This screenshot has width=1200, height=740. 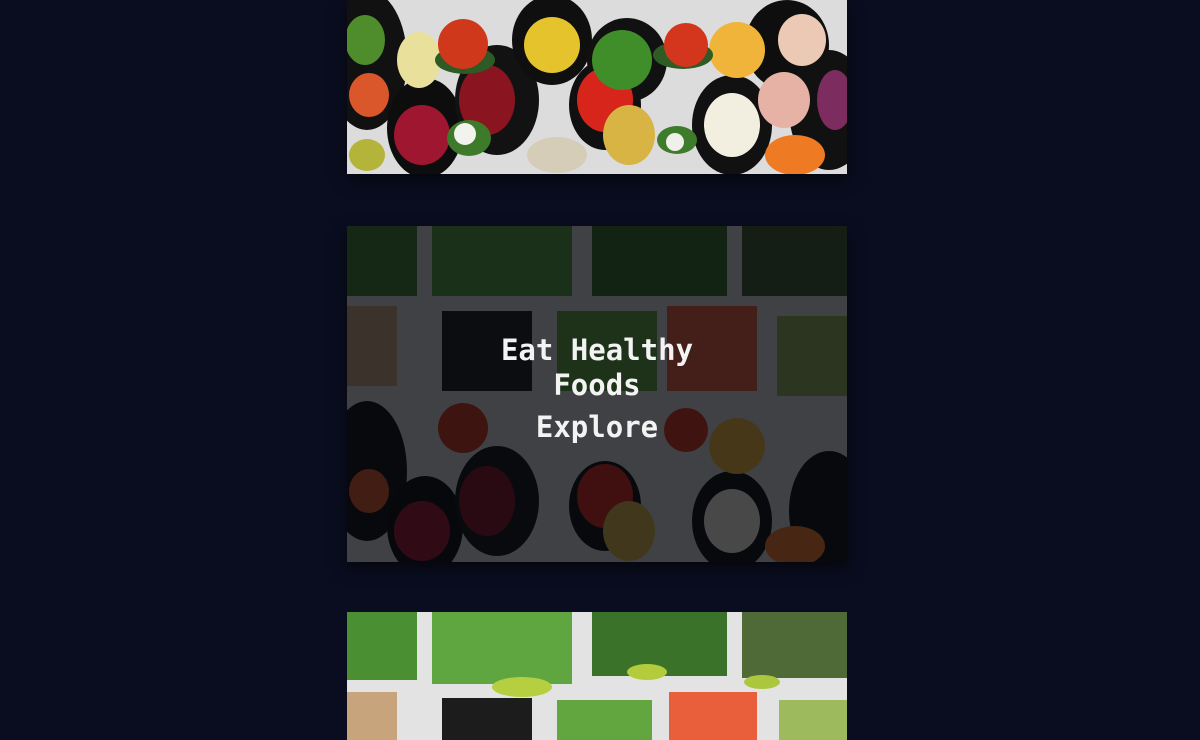 I want to click on explore-link: Explore, so click(x=597, y=427).